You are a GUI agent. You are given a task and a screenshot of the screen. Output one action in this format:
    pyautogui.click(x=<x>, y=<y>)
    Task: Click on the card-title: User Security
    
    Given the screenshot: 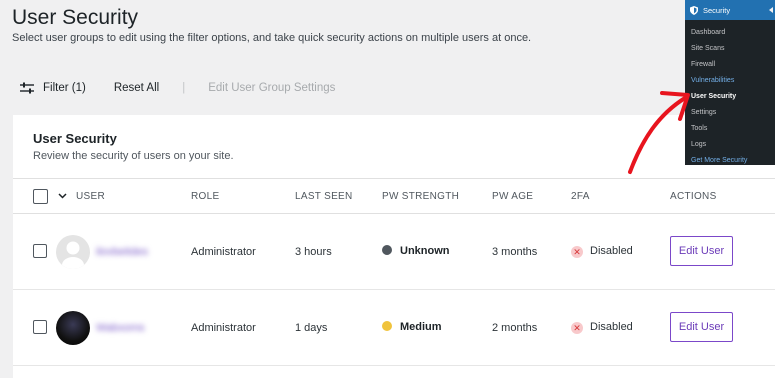 What is the action you would take?
    pyautogui.click(x=75, y=138)
    